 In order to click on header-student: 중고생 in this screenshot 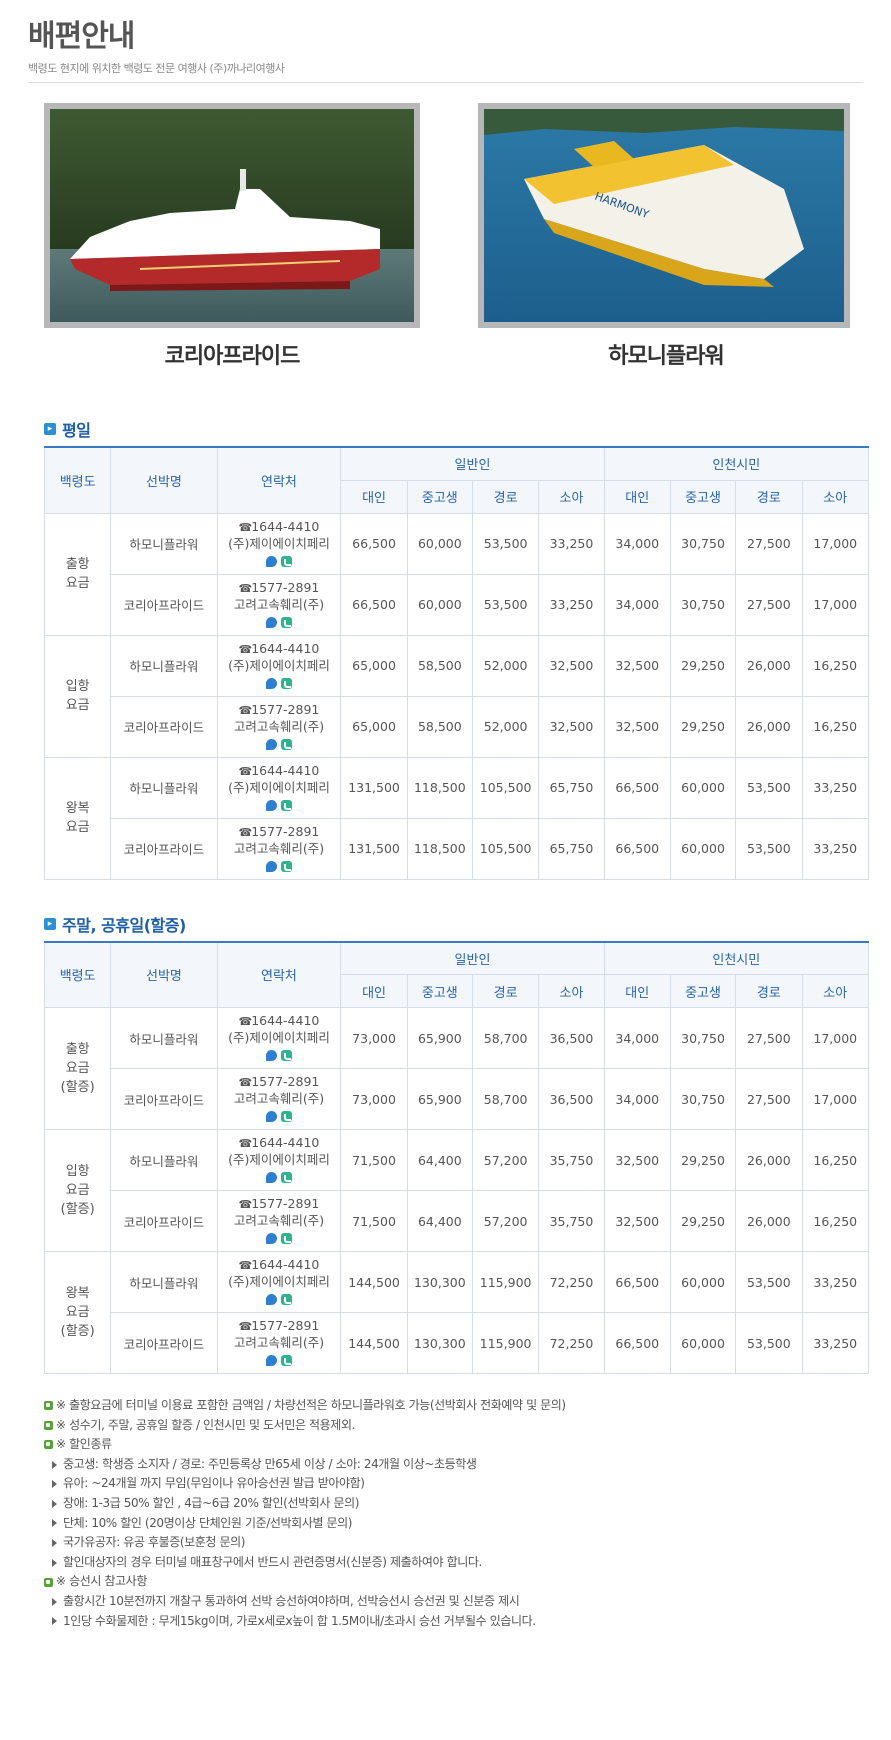, I will do `click(439, 496)`.